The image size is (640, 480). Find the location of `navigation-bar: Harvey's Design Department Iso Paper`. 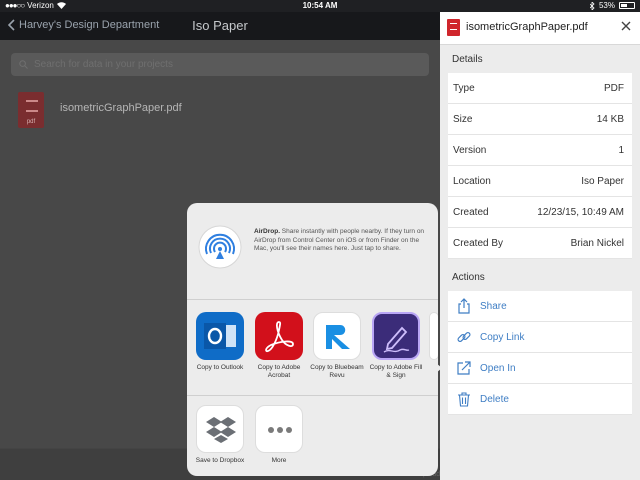

navigation-bar: Harvey's Design Department Iso Paper is located at coordinates (220, 26).